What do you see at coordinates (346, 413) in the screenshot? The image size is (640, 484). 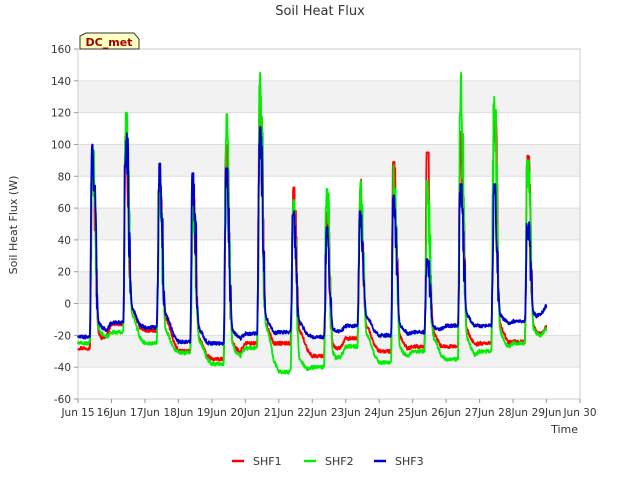 I see `x-tick-label: 23Jun` at bounding box center [346, 413].